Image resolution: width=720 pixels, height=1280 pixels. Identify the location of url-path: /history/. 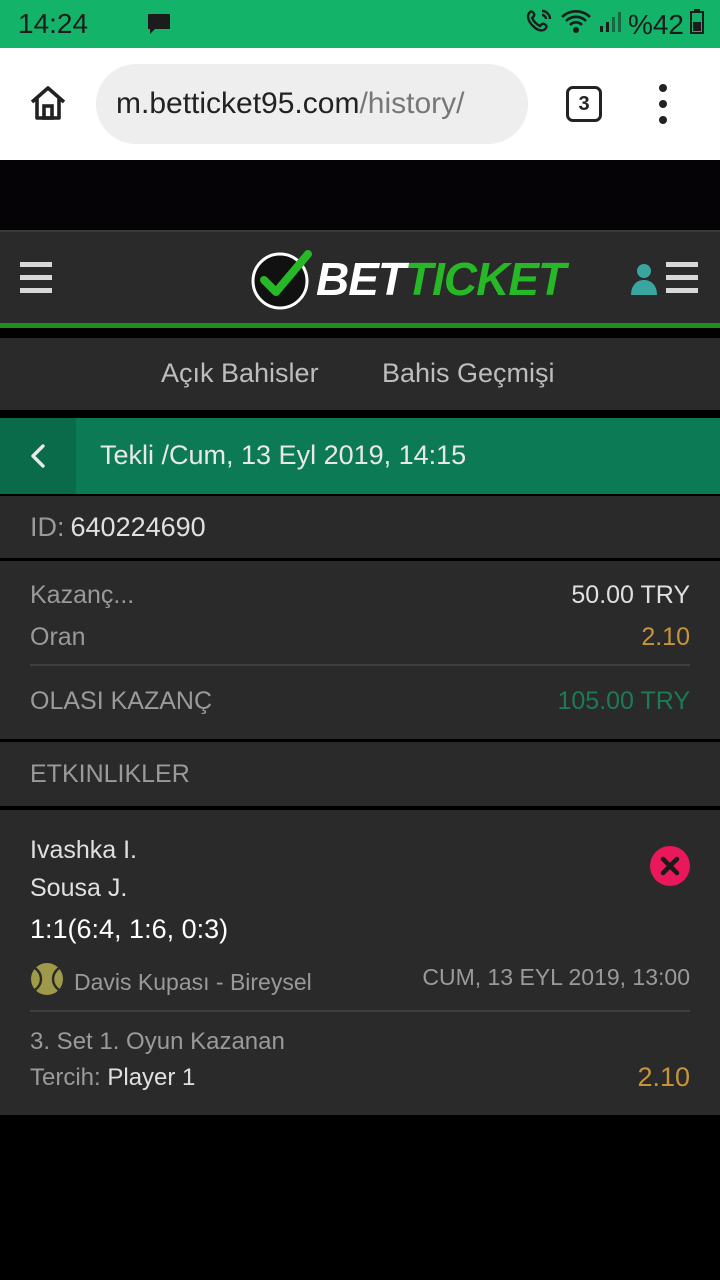
(412, 103).